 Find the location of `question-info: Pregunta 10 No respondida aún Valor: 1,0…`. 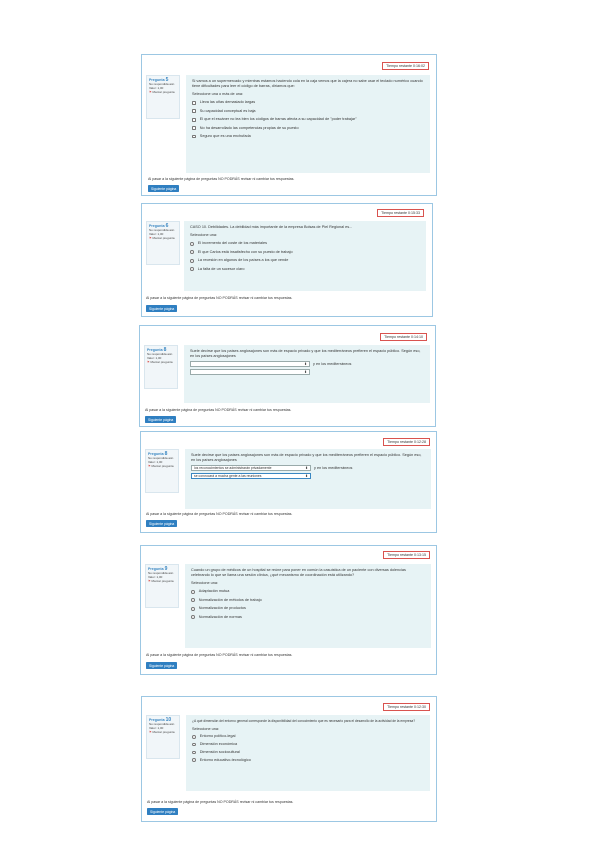

question-info: Pregunta 10 No respondida aún Valor: 1,0… is located at coordinates (163, 737).